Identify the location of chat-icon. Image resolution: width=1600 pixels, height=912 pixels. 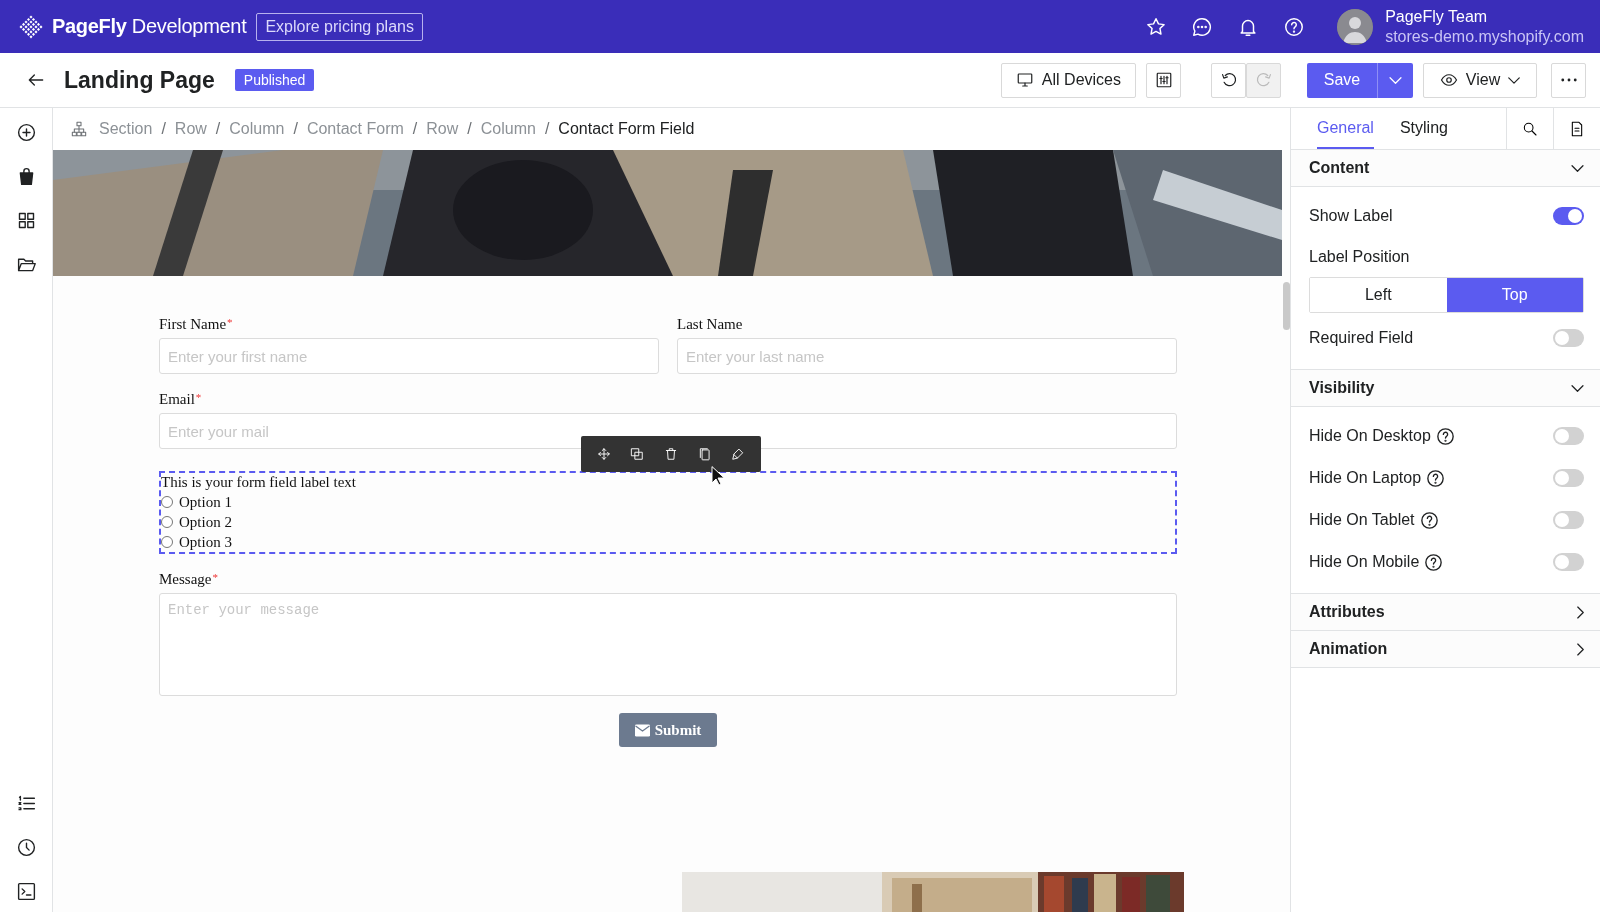
(1202, 26).